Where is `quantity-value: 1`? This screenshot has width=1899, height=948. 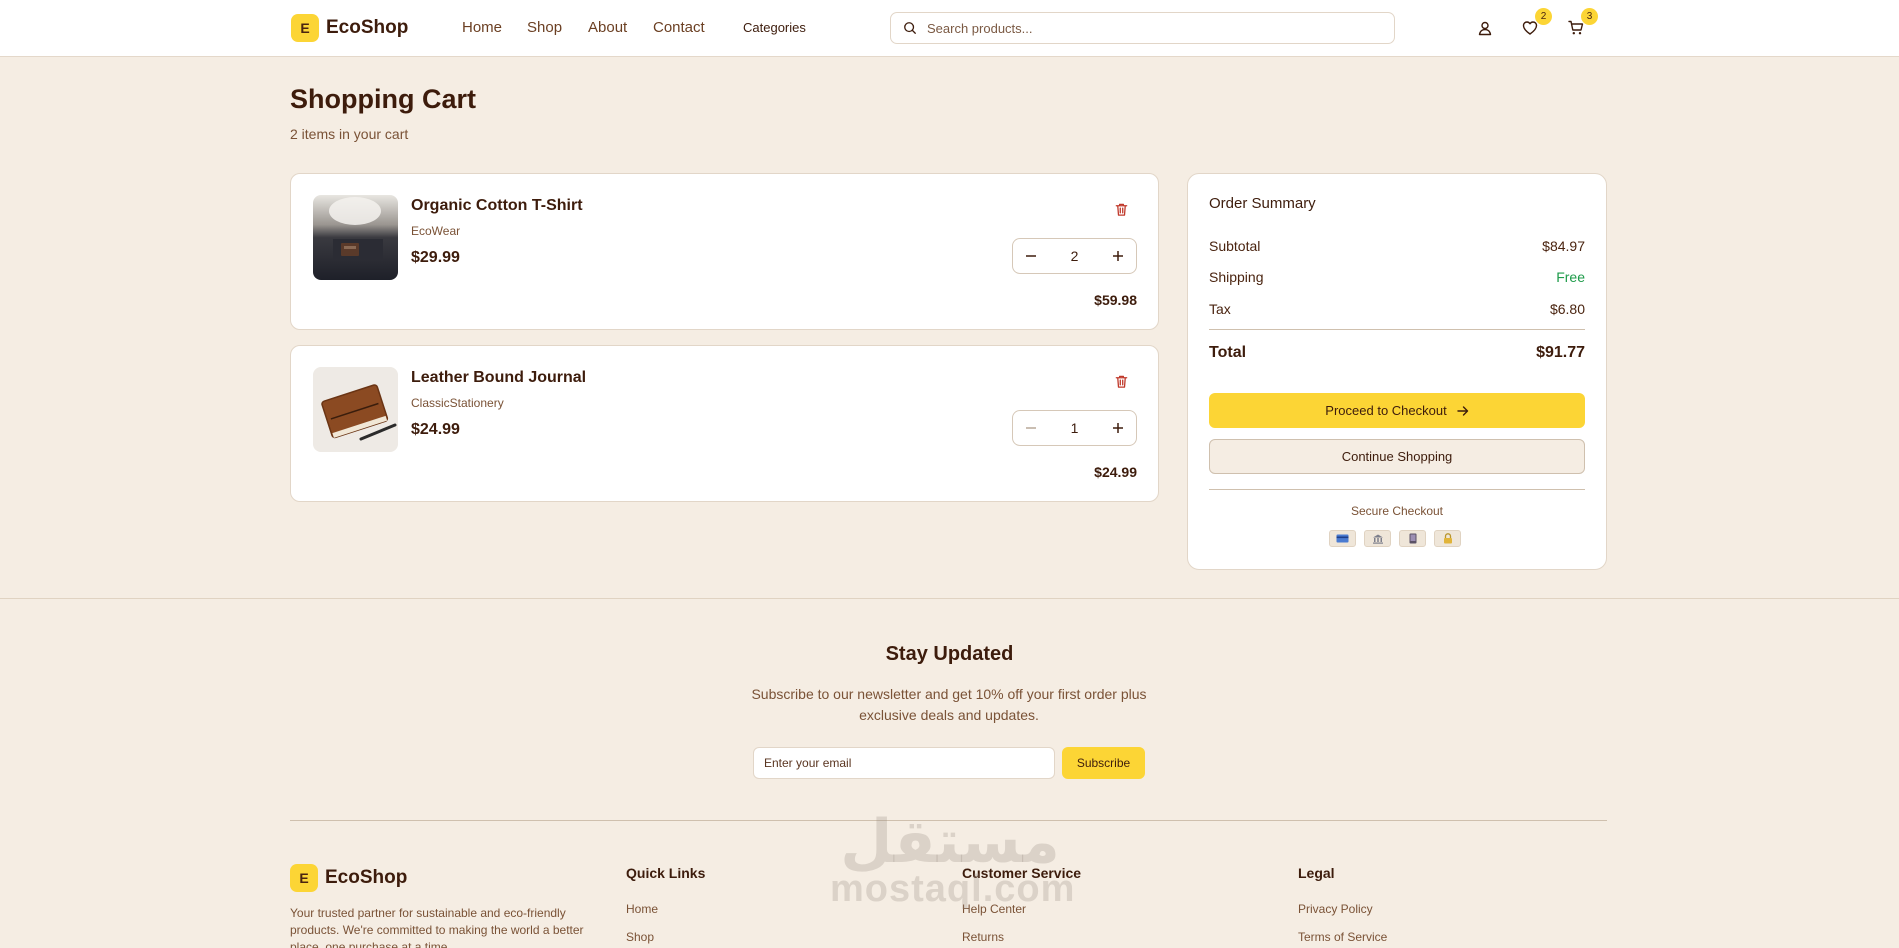
quantity-value: 1 is located at coordinates (1075, 428).